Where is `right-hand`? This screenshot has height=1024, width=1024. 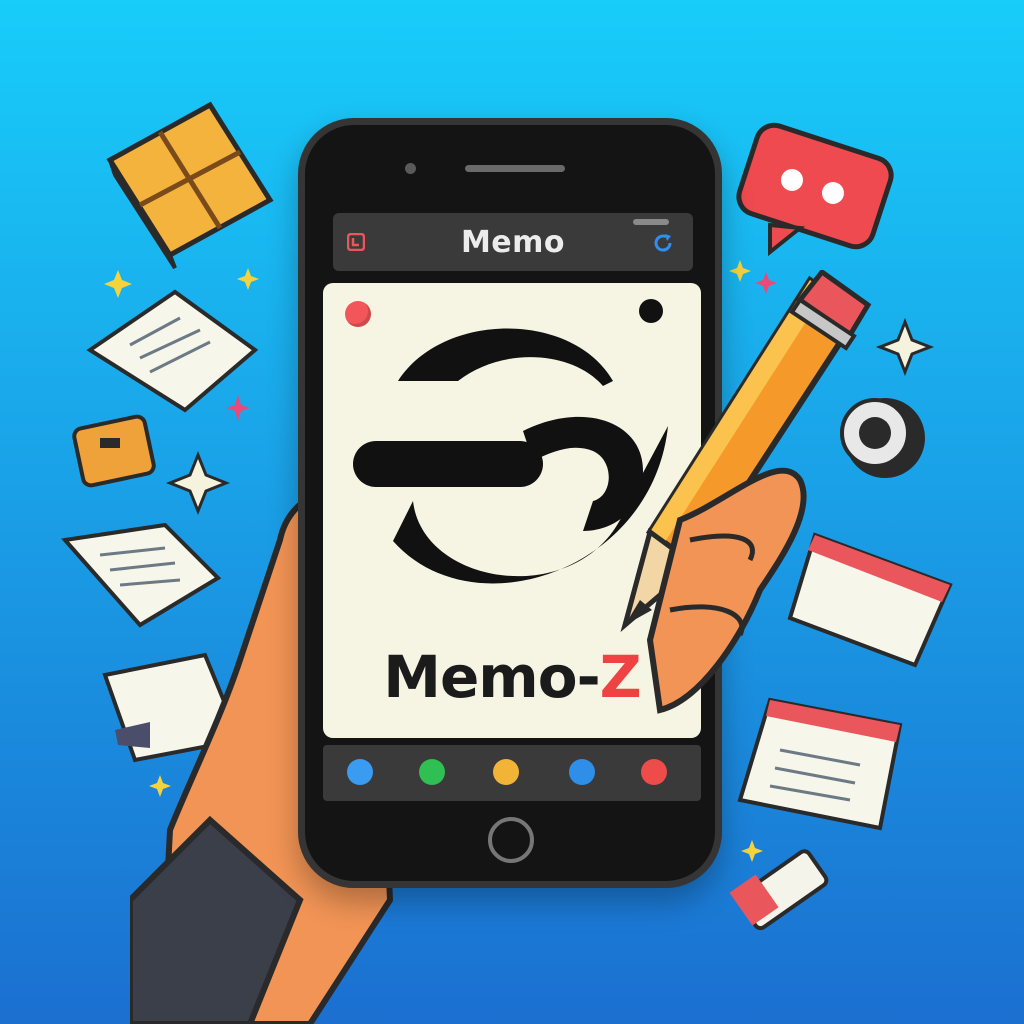
right-hand is located at coordinates (726, 590).